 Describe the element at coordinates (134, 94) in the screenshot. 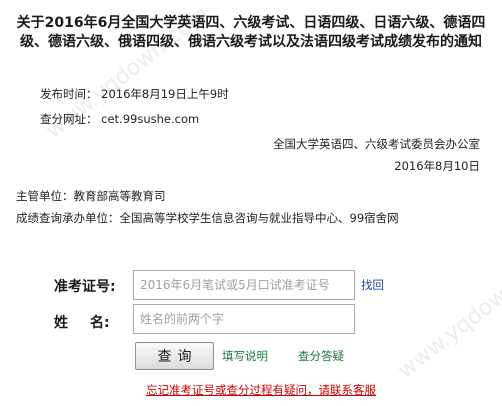

I see `publish-time: 发布时间： 2016年8月19日上午9时` at that location.